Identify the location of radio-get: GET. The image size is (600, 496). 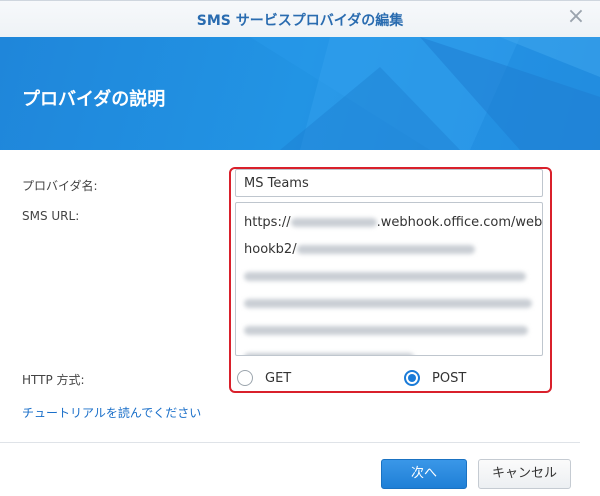
(264, 378).